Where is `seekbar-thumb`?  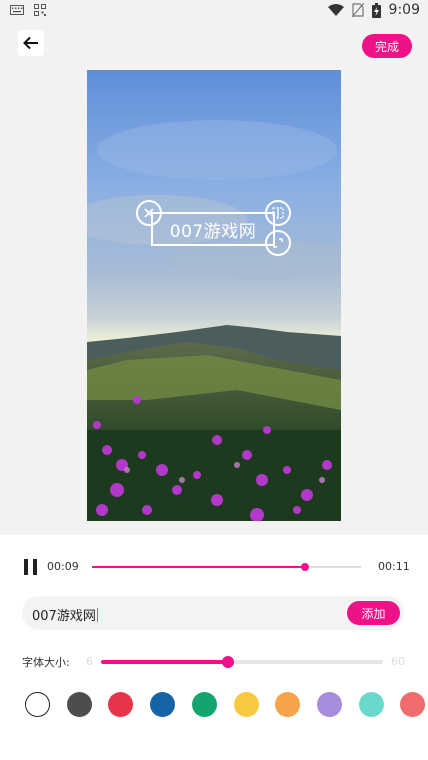
seekbar-thumb is located at coordinates (304, 567).